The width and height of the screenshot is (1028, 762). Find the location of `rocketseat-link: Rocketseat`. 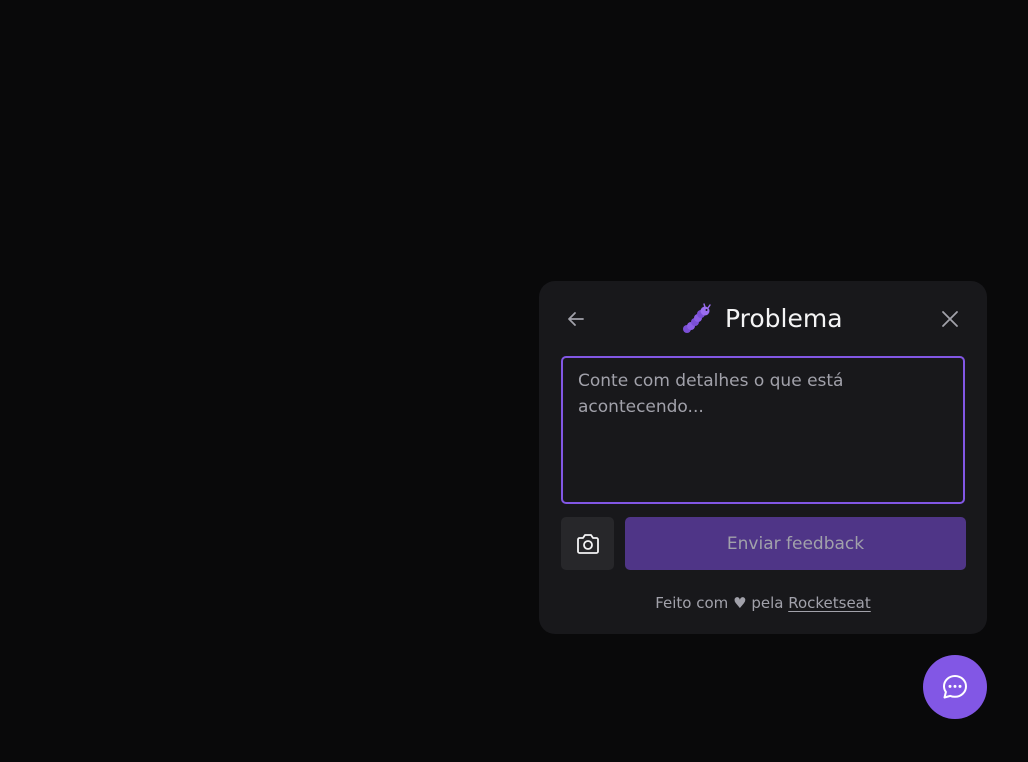

rocketseat-link: Rocketseat is located at coordinates (829, 603).